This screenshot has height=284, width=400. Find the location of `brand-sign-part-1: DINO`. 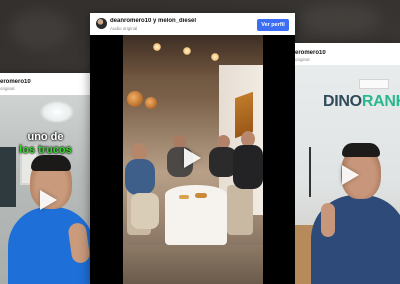

brand-sign-part-1: DINO is located at coordinates (342, 101).